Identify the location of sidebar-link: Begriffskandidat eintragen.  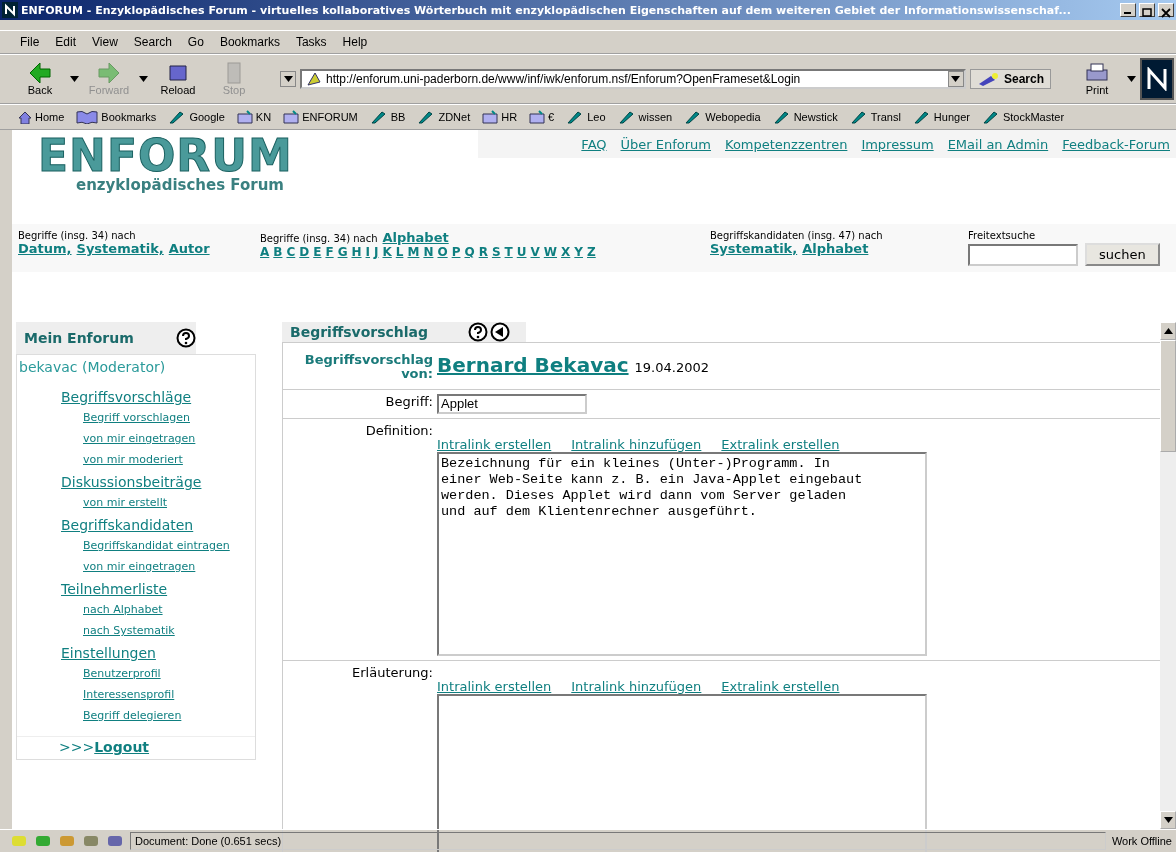
(169, 545).